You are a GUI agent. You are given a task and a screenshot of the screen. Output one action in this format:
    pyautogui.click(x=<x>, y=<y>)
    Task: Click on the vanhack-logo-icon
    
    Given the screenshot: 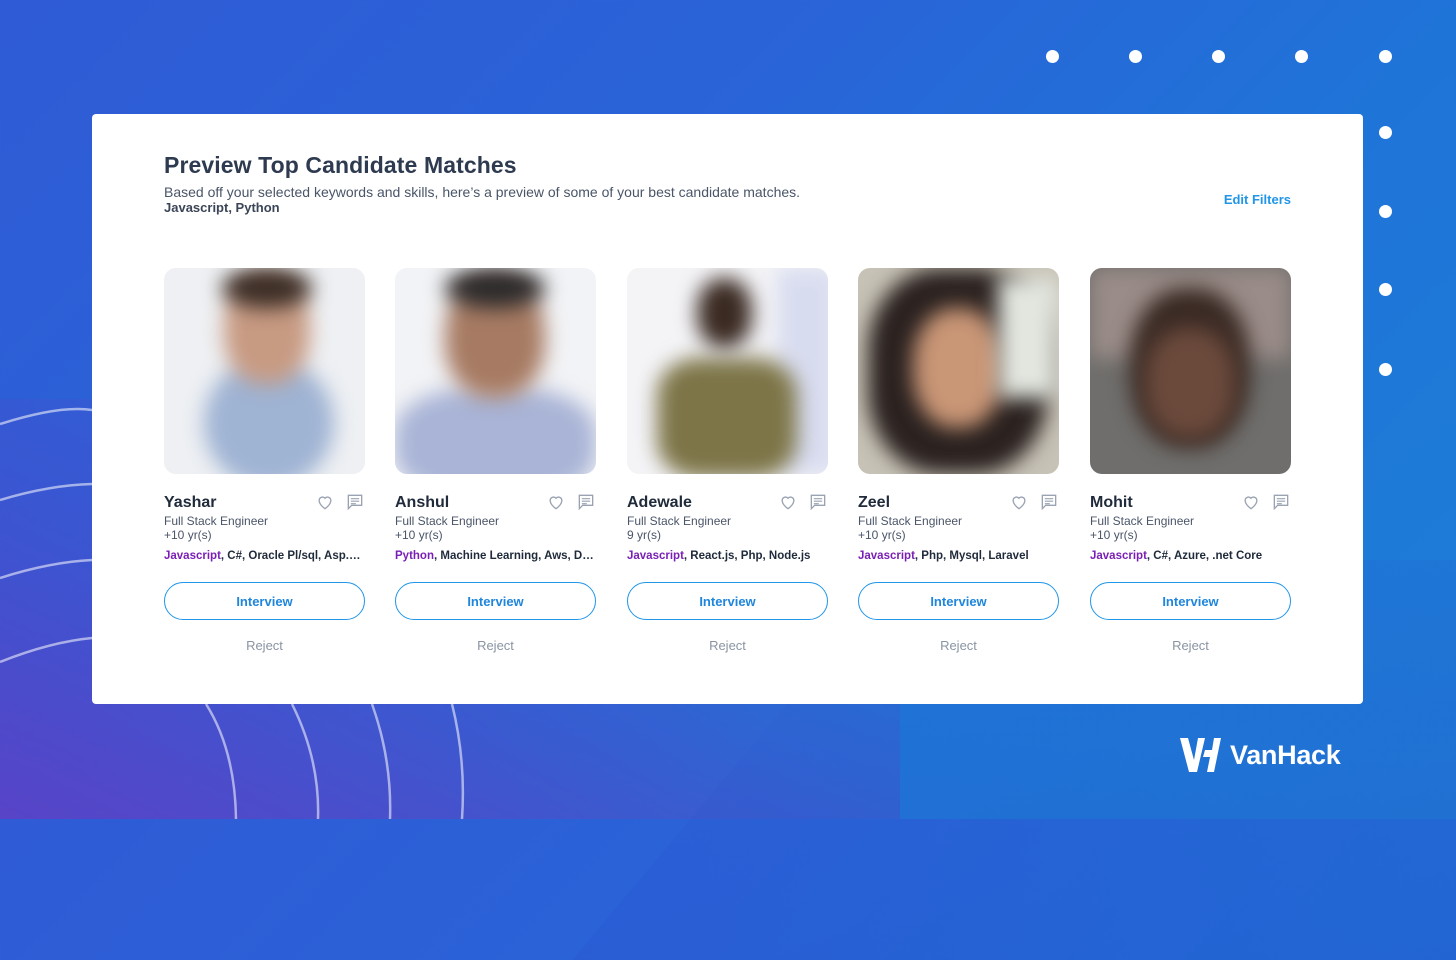 What is the action you would take?
    pyautogui.click(x=1200, y=755)
    